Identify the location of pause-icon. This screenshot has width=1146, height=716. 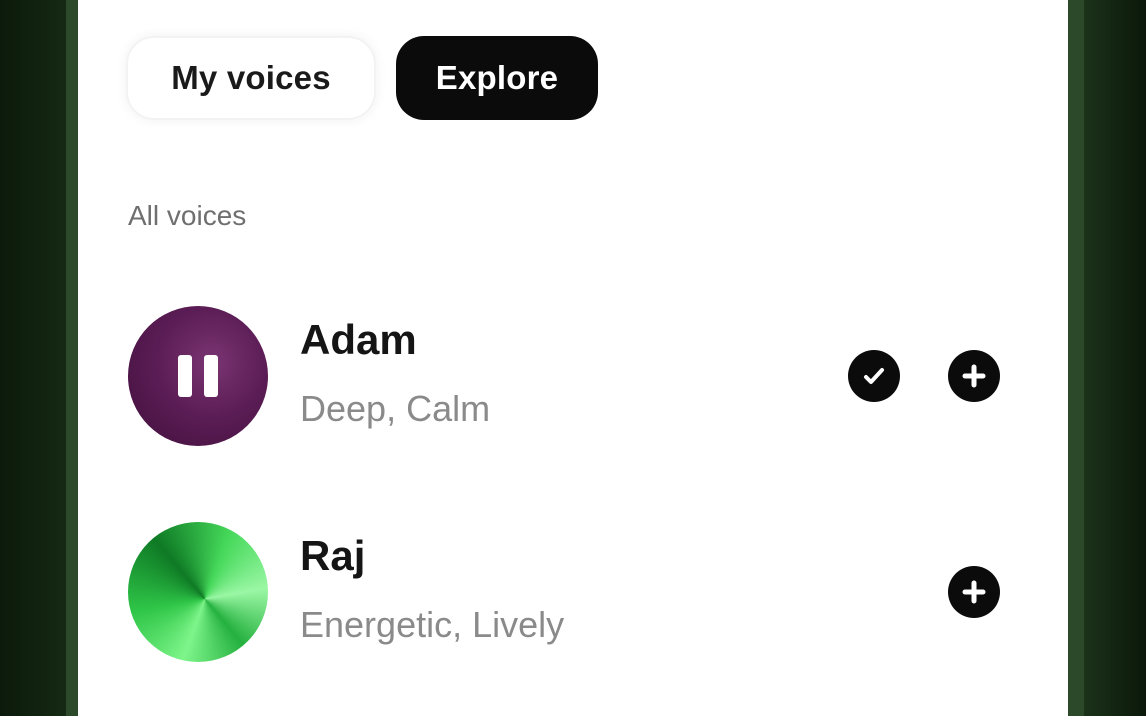
(198, 376).